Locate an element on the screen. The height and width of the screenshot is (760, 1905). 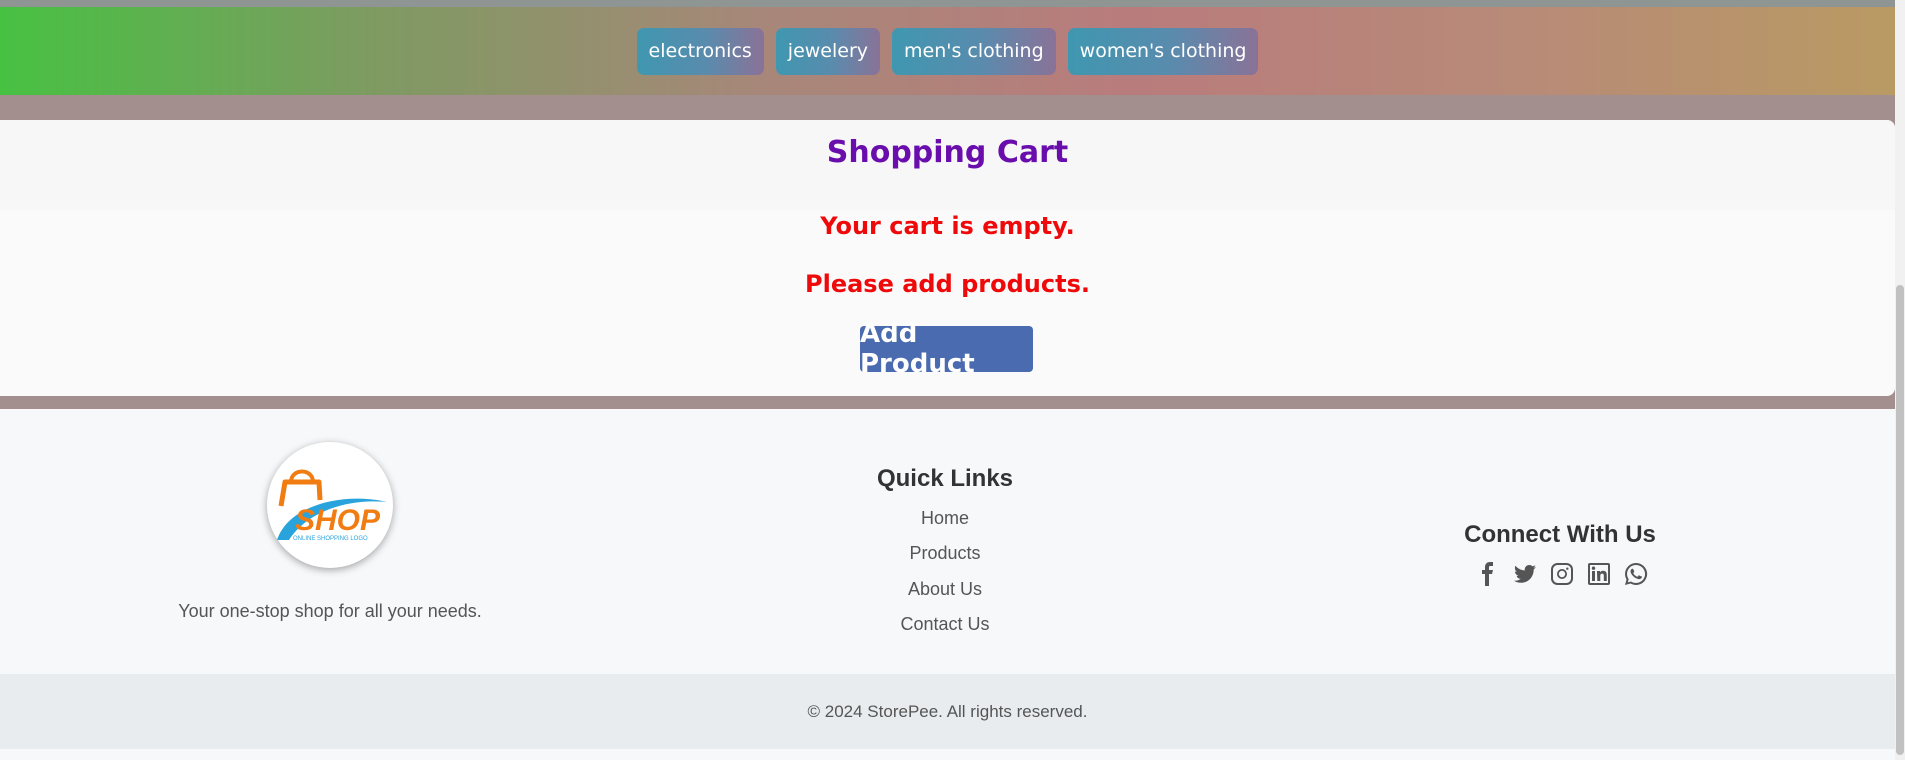
bottom-strip is located at coordinates (947, 754).